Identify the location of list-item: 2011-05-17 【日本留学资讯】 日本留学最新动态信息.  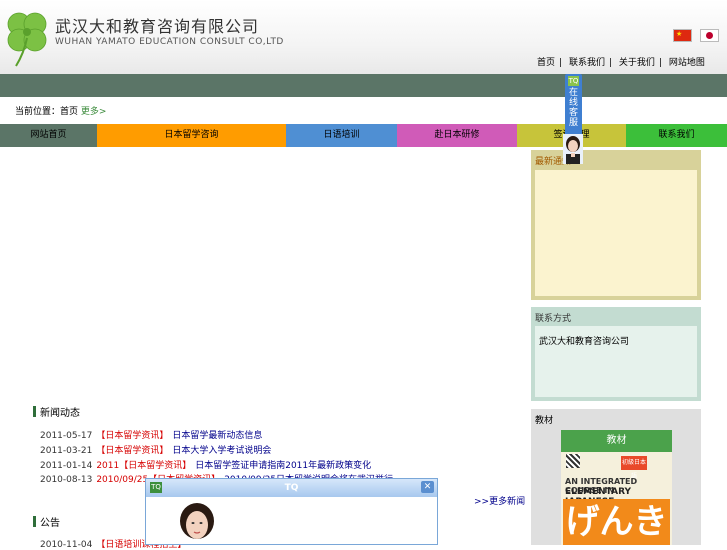
(151, 434).